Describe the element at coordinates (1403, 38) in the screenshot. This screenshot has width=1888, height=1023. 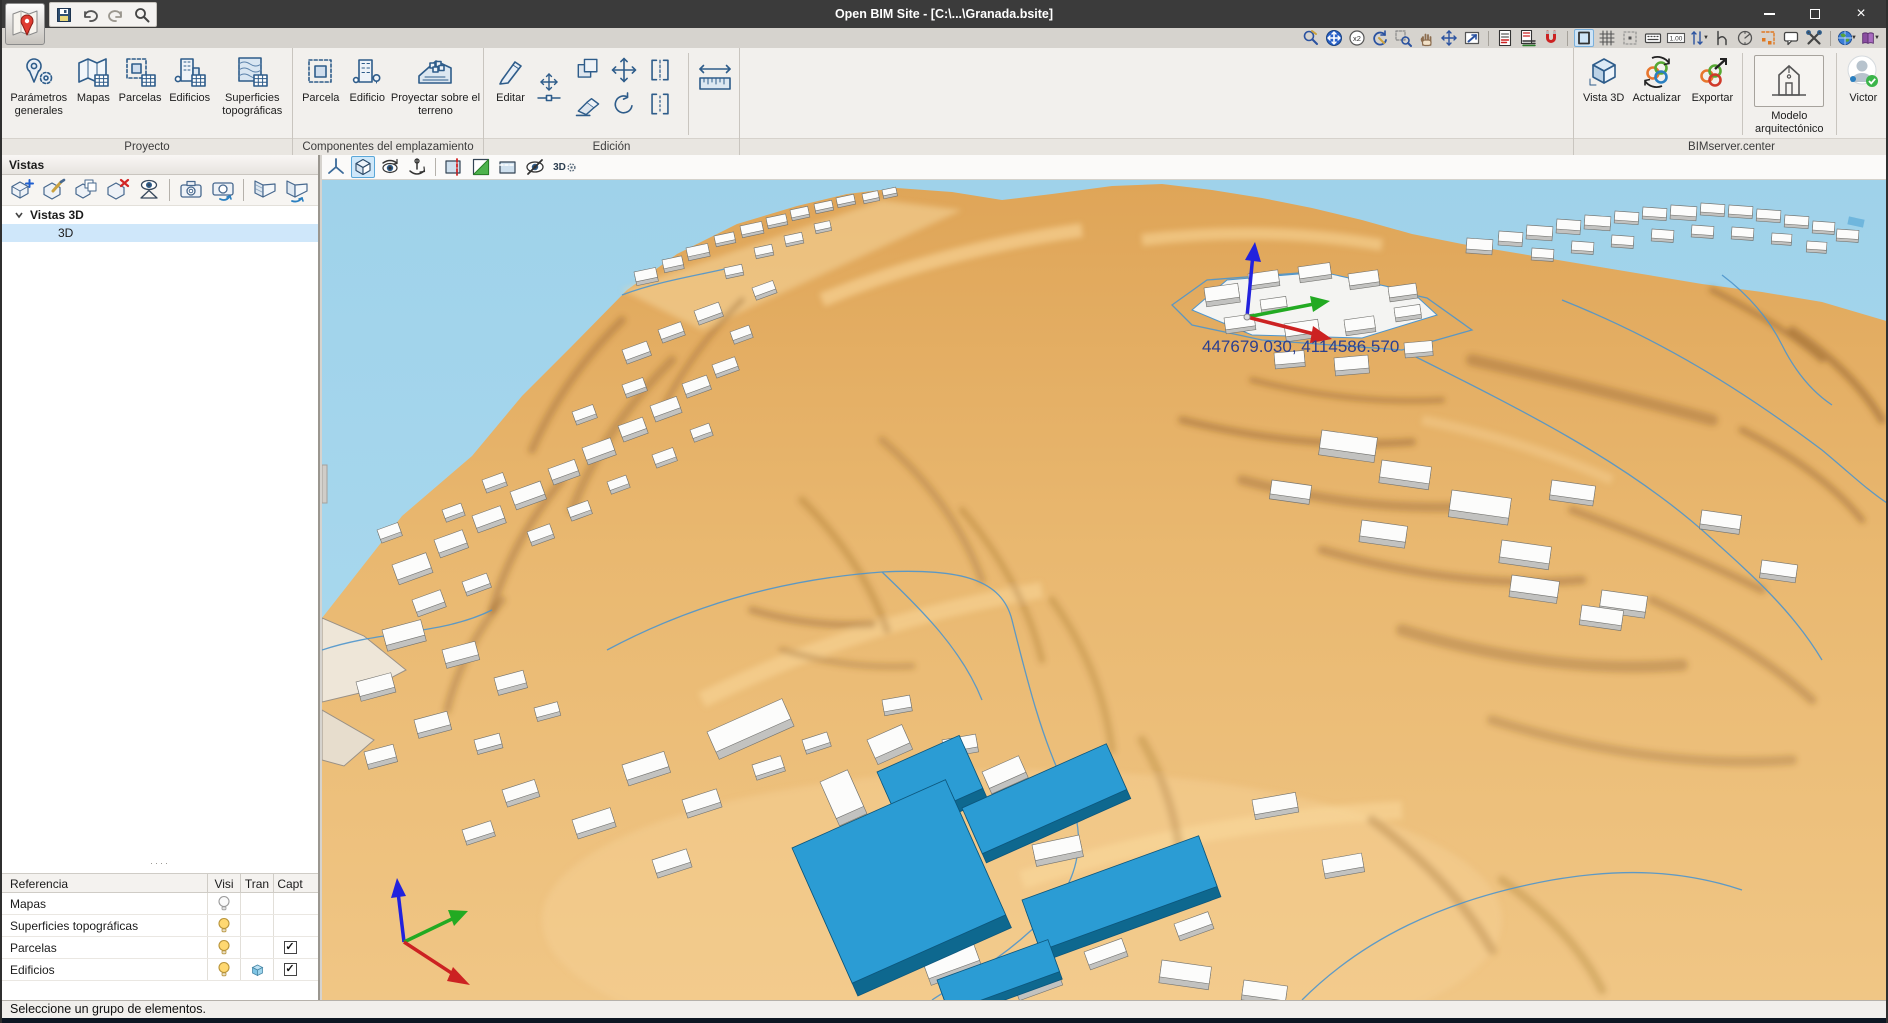
I see `zoom-window-button` at that location.